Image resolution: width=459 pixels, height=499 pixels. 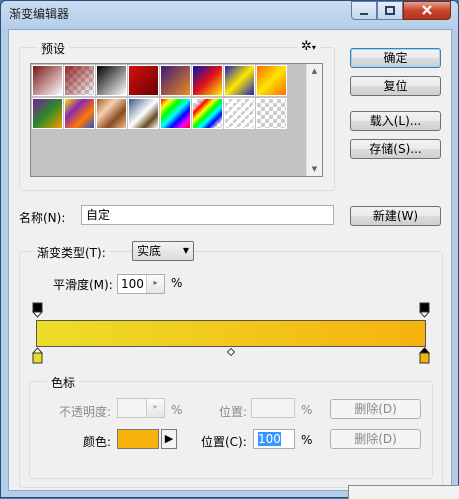 I want to click on ok-button: 确定, so click(x=395, y=58).